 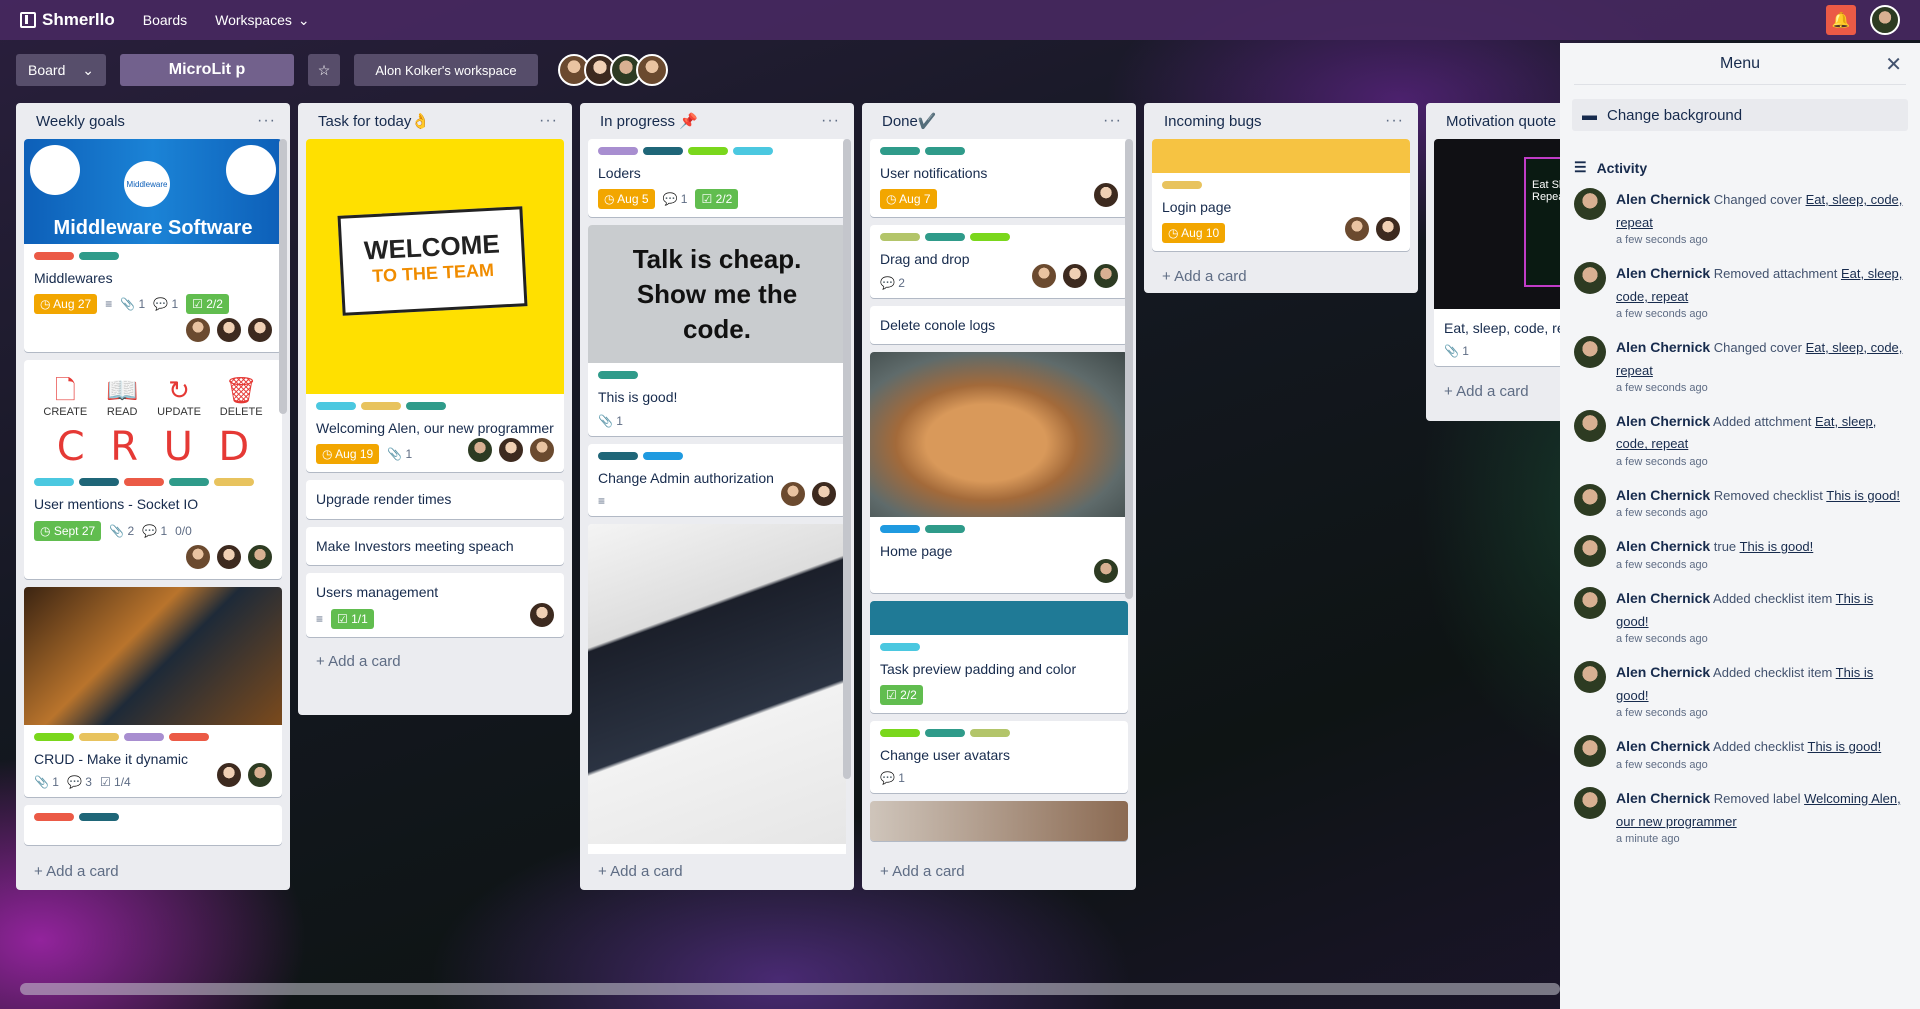 I want to click on card: Task preview padding and color ☑ 2/2, so click(x=999, y=656).